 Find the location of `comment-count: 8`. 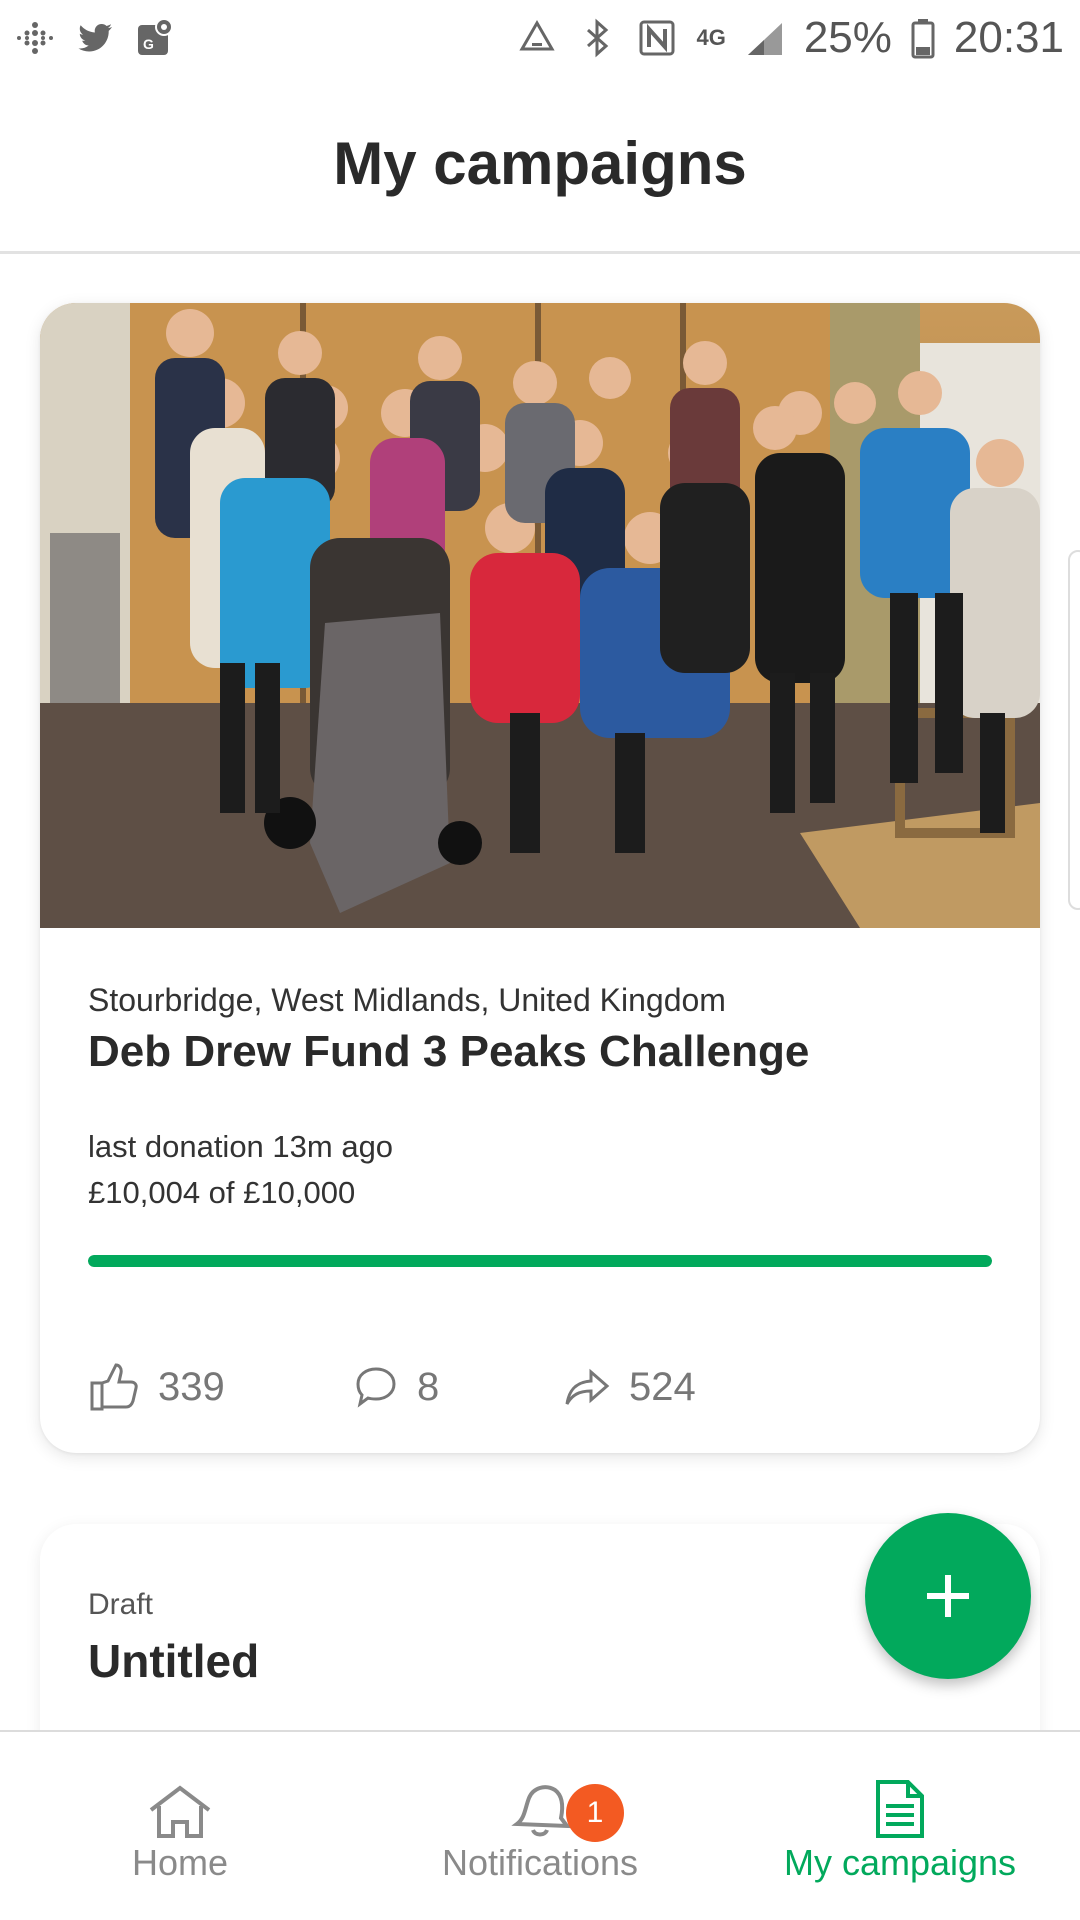

comment-count: 8 is located at coordinates (428, 1386).